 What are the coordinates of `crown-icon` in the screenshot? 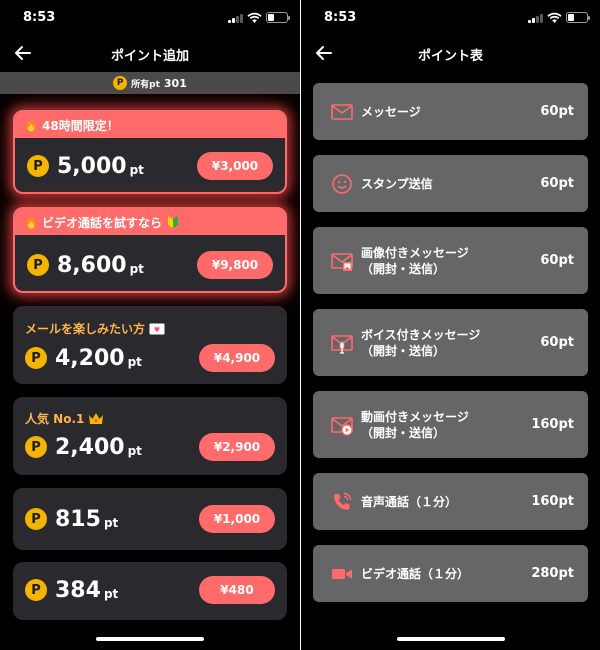 It's located at (96, 418).